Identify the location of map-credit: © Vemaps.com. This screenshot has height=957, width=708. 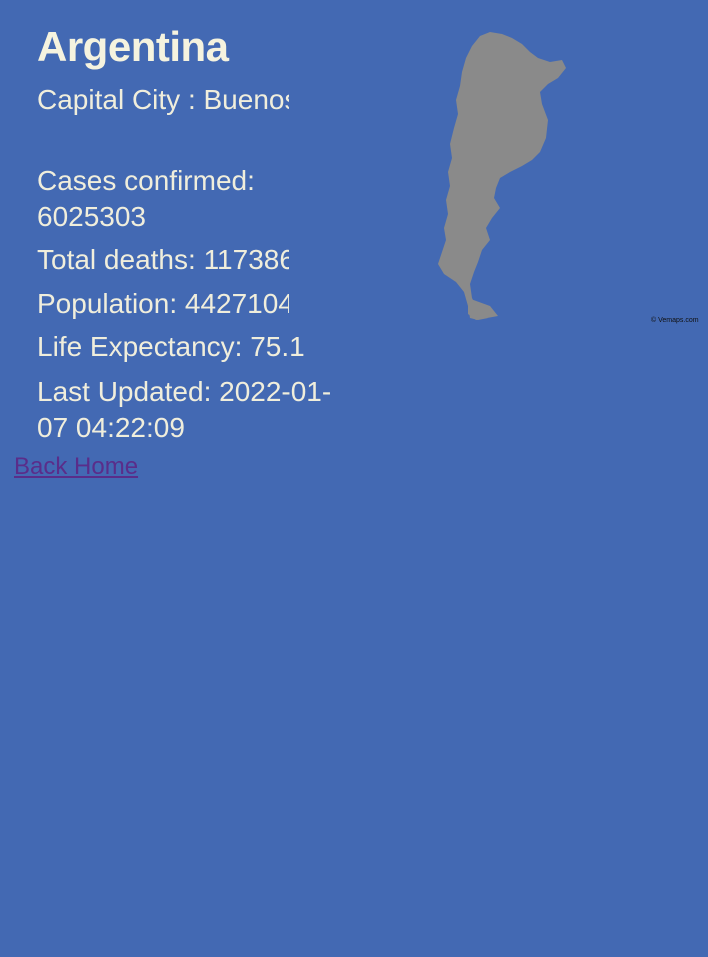
(675, 320).